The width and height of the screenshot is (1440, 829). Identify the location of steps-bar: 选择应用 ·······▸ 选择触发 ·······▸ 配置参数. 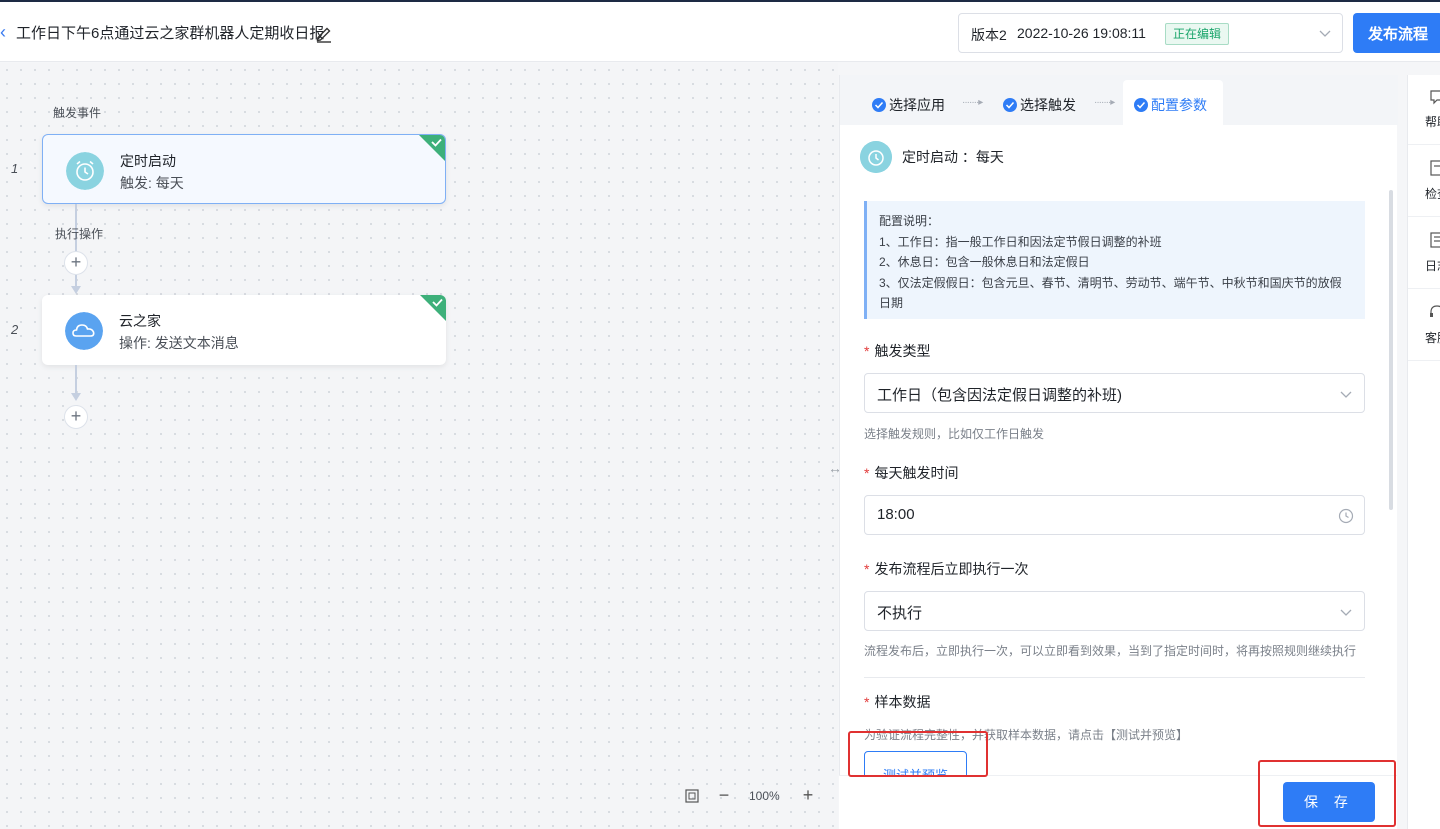
(1119, 100).